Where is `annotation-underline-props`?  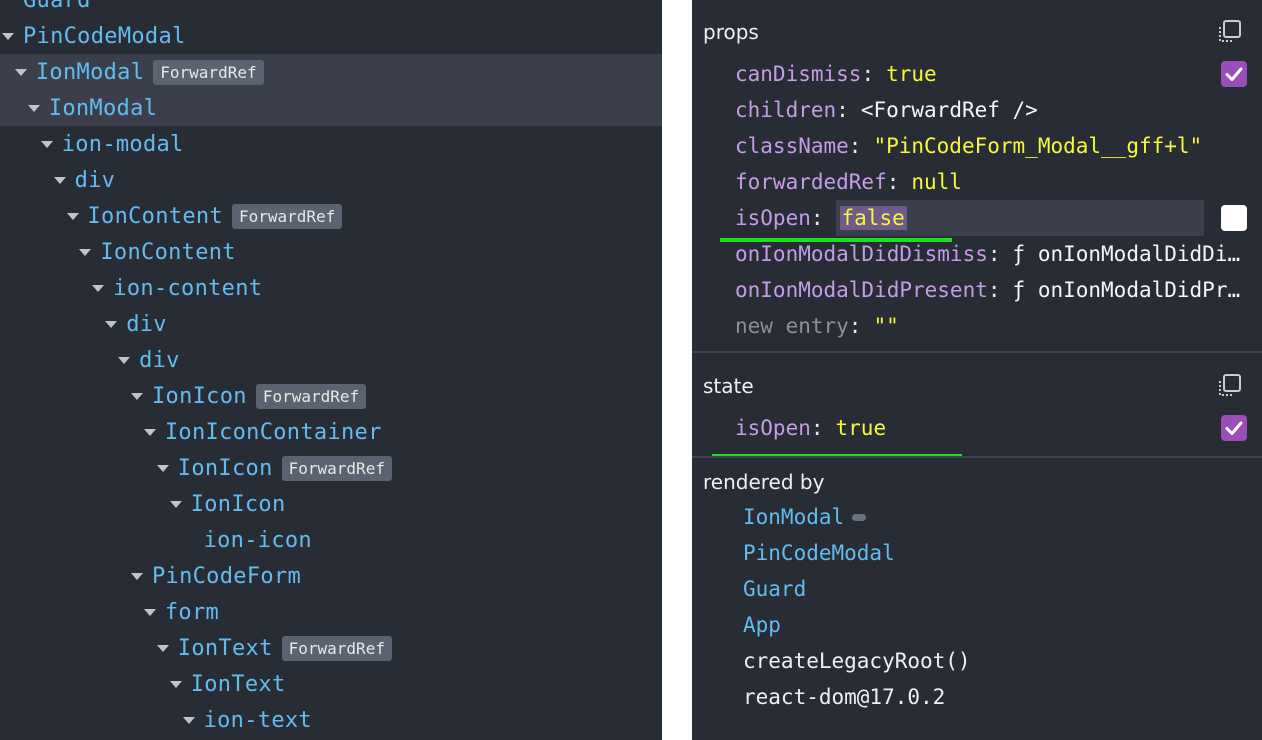 annotation-underline-props is located at coordinates (836, 240).